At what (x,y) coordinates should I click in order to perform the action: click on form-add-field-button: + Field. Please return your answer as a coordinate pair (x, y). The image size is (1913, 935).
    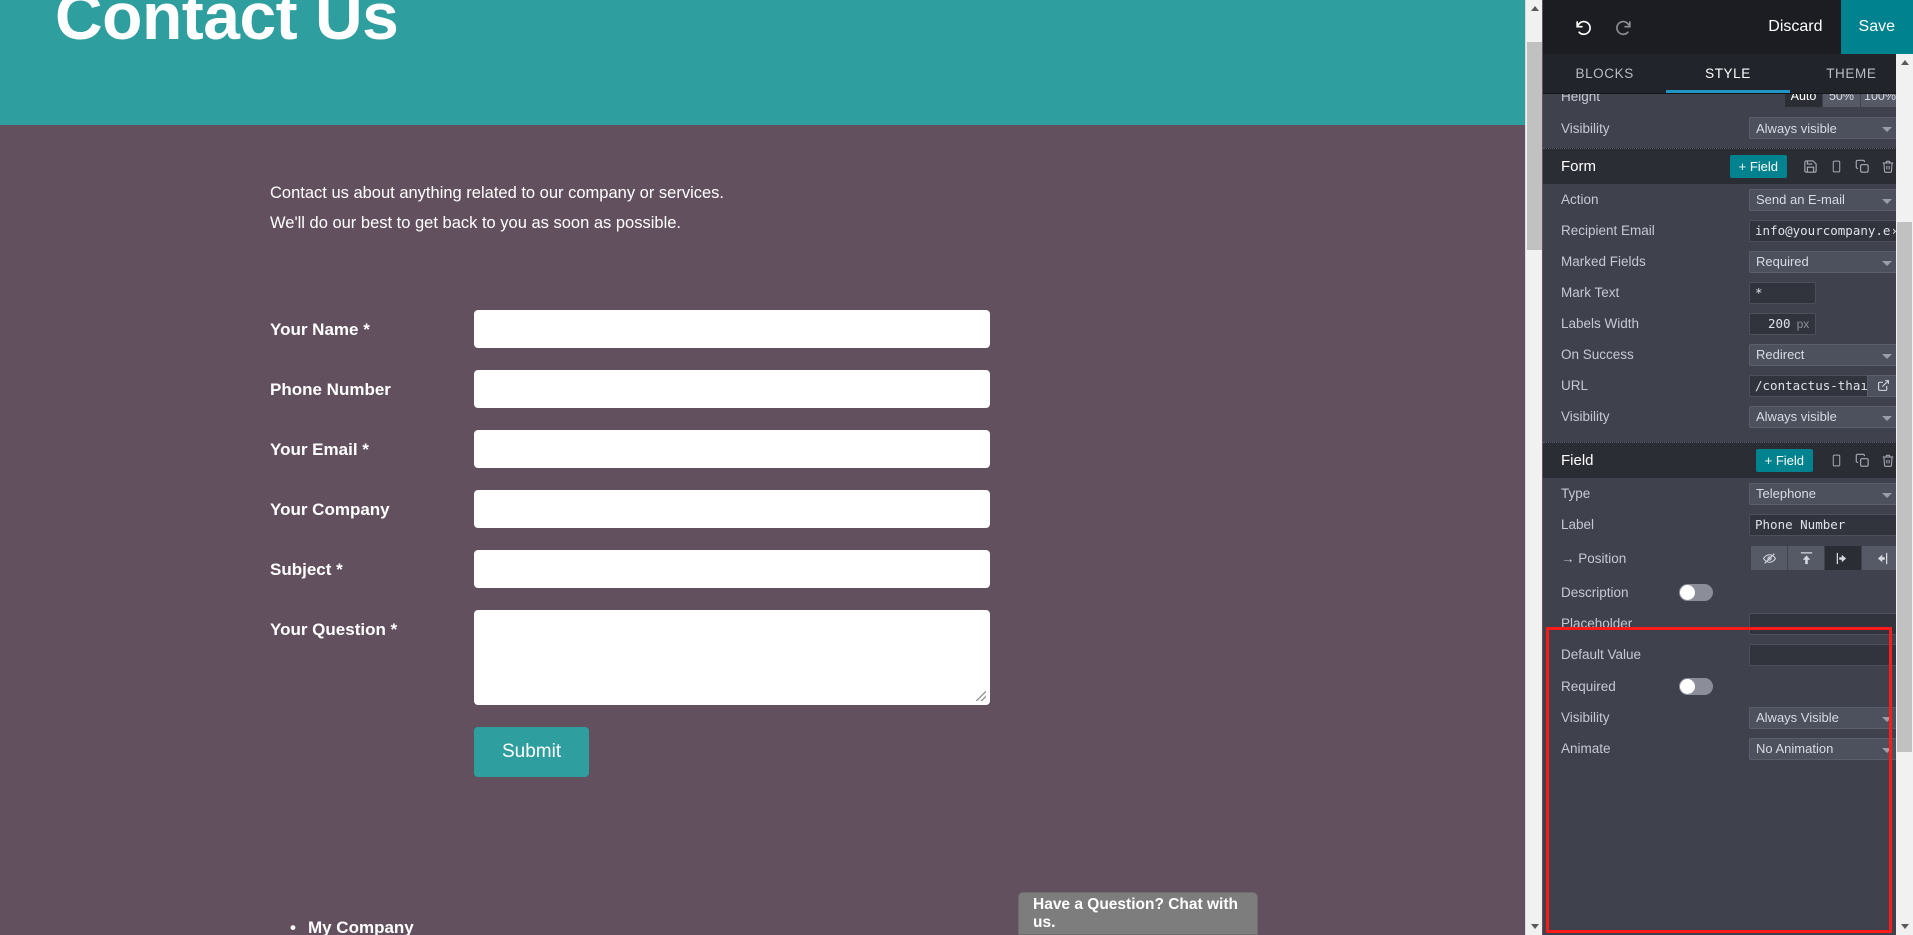
    Looking at the image, I should click on (1758, 166).